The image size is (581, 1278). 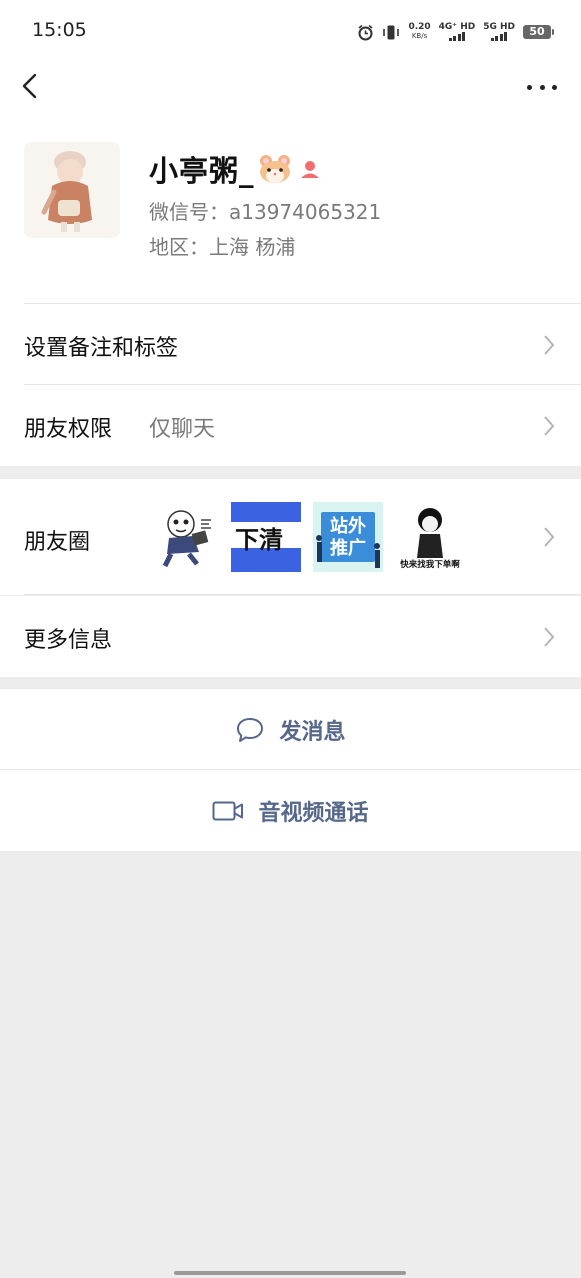 I want to click on status-icons: 0.20 KB/s 4G⁺ HD 5G HD 50, so click(x=455, y=32).